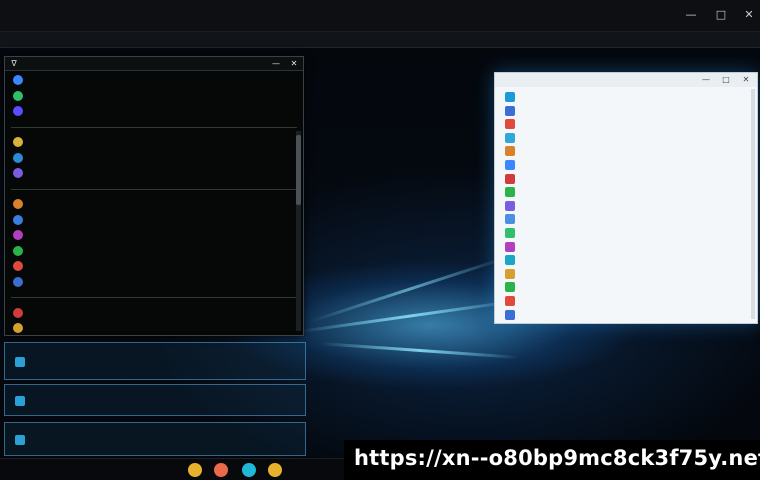 This screenshot has width=760, height=480. I want to click on window-scrollbar, so click(753, 204).